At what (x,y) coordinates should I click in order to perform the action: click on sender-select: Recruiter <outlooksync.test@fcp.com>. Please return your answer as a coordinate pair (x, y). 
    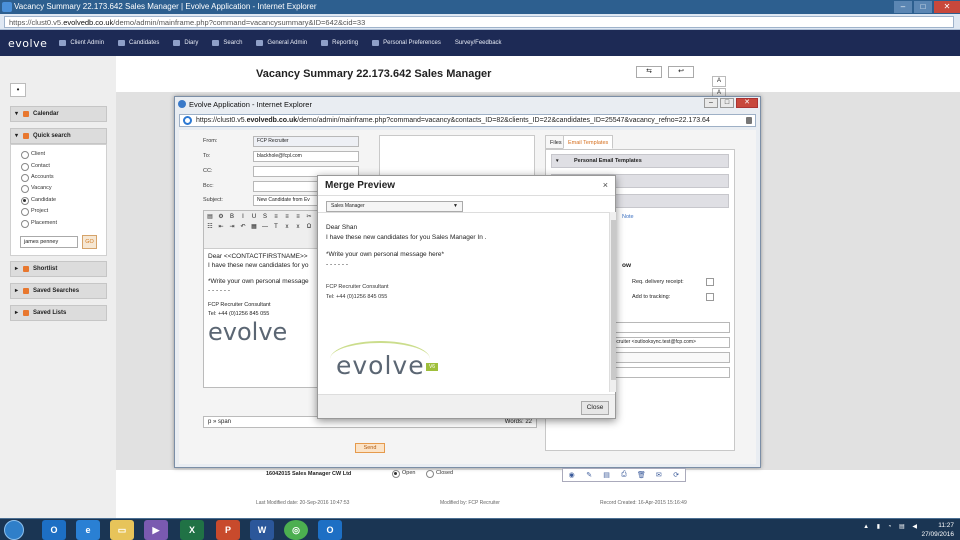
    Looking at the image, I should click on (668, 342).